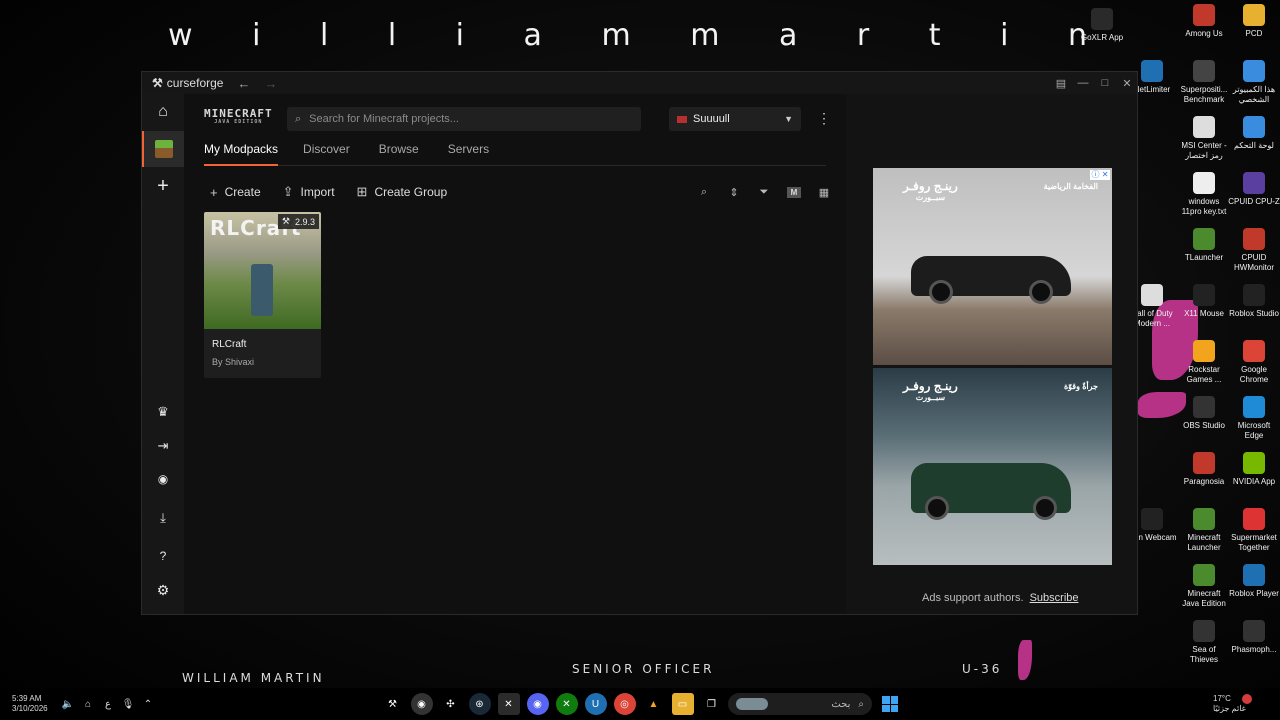 The image size is (1280, 720). What do you see at coordinates (1254, 82) in the screenshot?
I see `desktop-icon: هذا الكمبيوتر الشخصي` at bounding box center [1254, 82].